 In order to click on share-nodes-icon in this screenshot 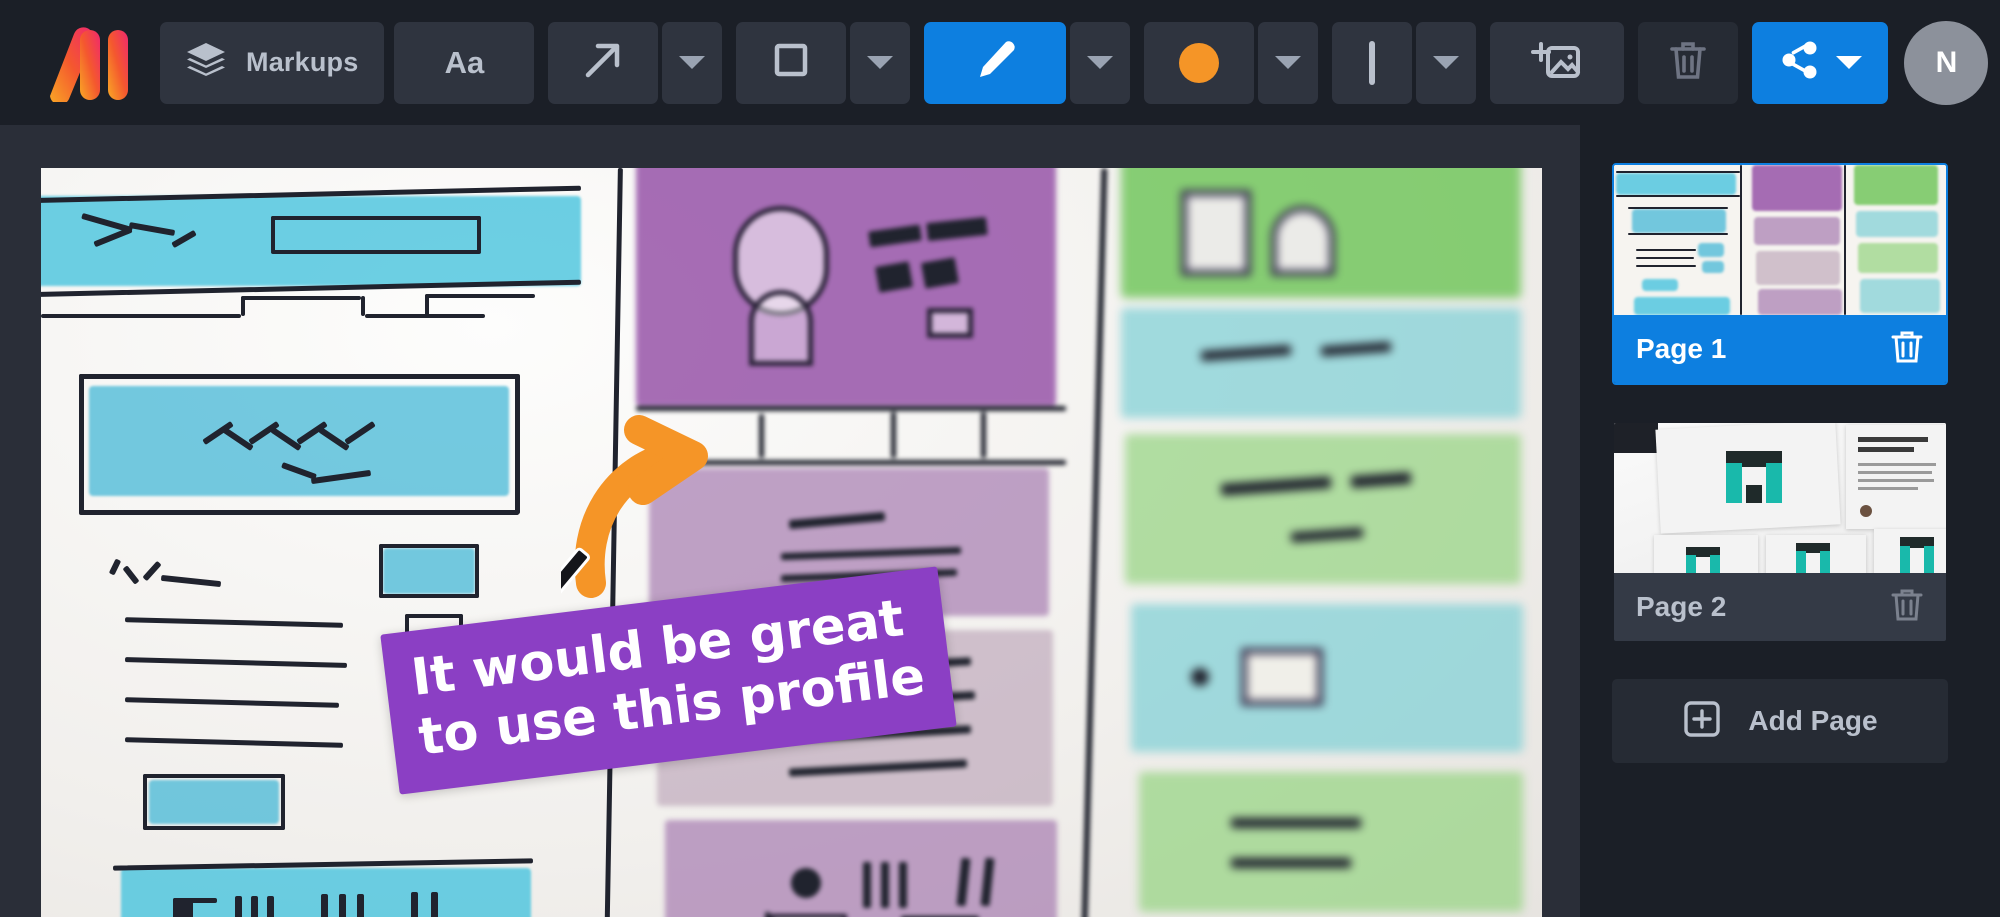, I will do `click(1800, 62)`.